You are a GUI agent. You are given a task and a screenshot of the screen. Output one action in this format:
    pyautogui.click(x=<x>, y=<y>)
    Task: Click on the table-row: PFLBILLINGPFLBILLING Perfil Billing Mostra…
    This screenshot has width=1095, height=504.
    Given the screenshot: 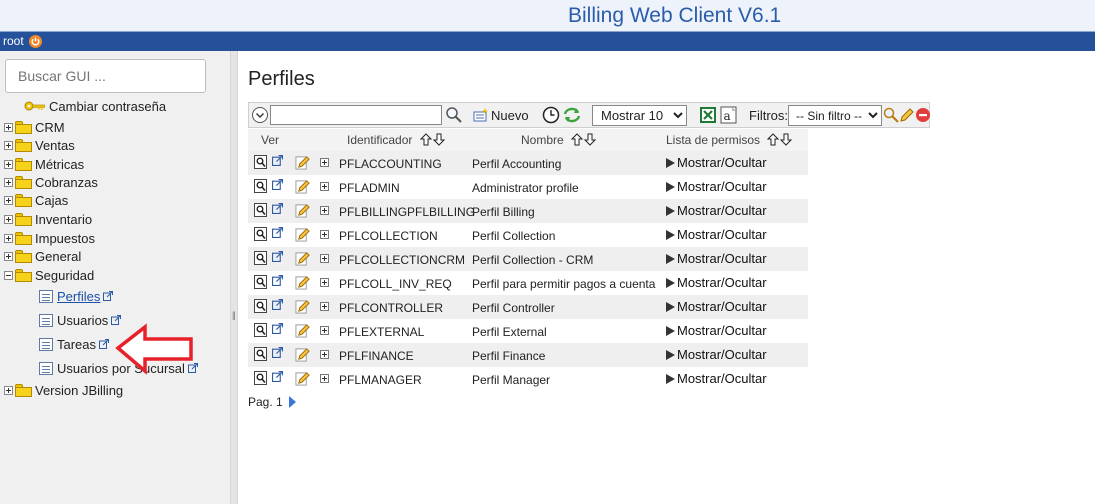 What is the action you would take?
    pyautogui.click(x=528, y=211)
    